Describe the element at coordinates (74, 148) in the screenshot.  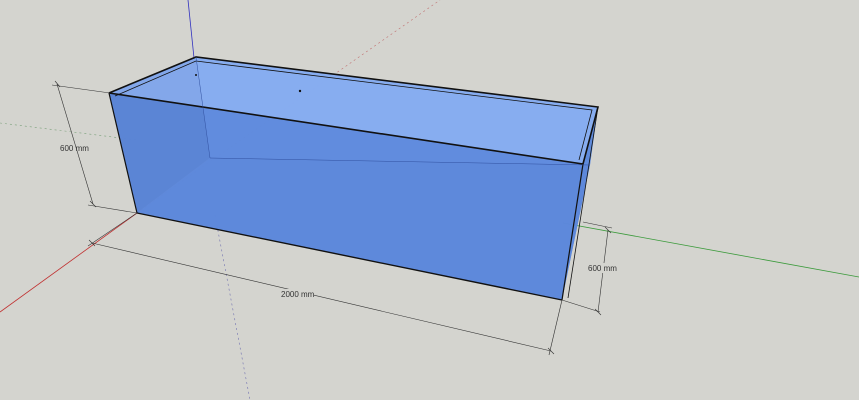
I see `dimension-label-height-left: 600 mm` at that location.